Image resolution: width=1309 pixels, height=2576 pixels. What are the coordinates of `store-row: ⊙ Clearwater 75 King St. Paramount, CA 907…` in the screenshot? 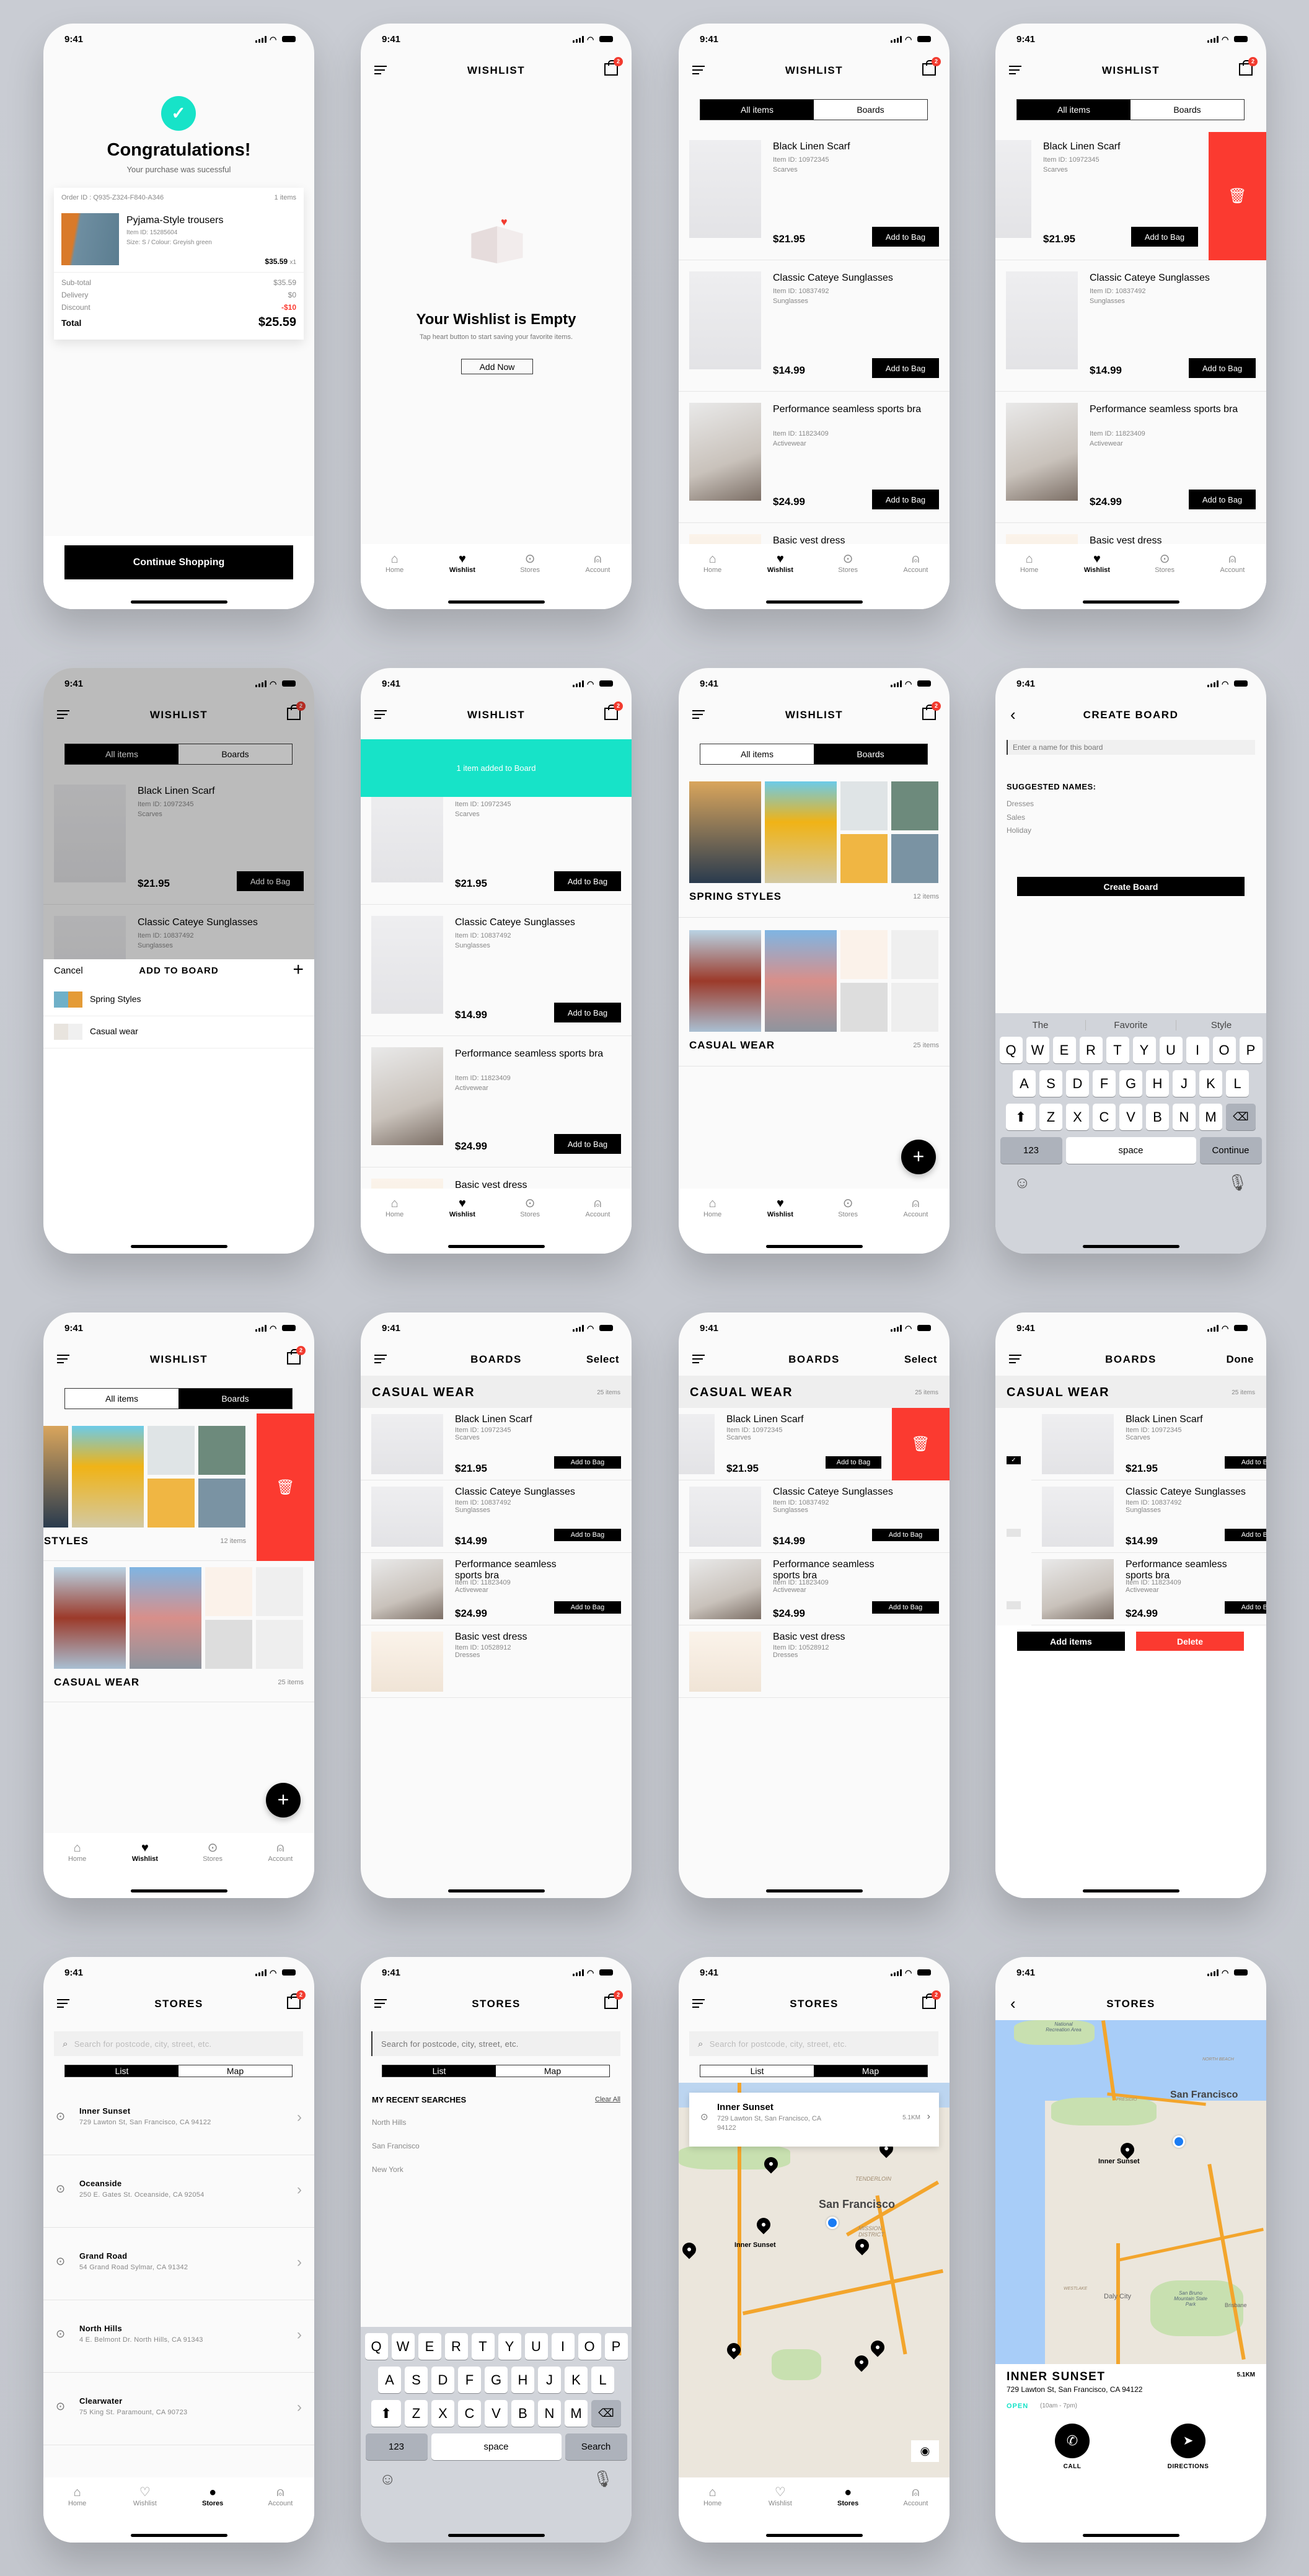 It's located at (178, 2409).